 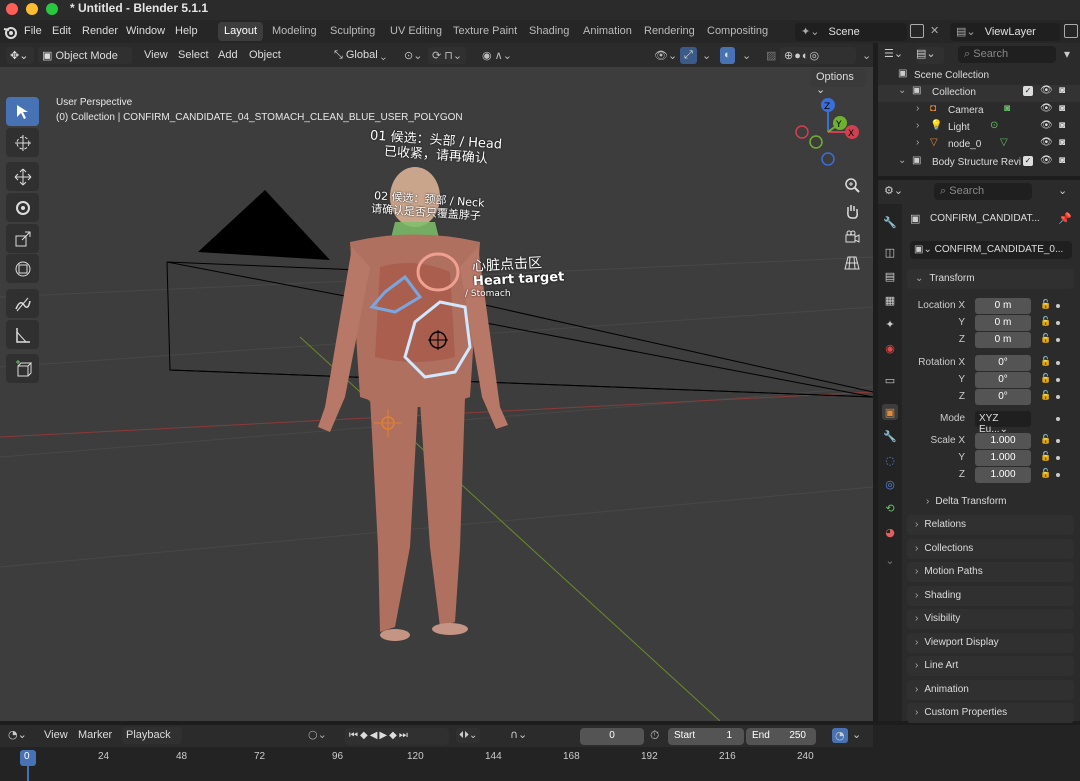 What do you see at coordinates (966, 501) in the screenshot?
I see `delta-transform-header: › Delta Transform` at bounding box center [966, 501].